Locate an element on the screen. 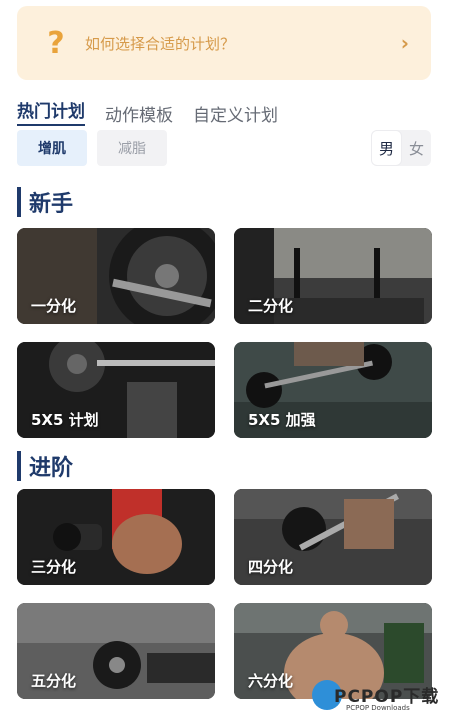 The width and height of the screenshot is (449, 720). plan-card: 一分化 is located at coordinates (116, 276).